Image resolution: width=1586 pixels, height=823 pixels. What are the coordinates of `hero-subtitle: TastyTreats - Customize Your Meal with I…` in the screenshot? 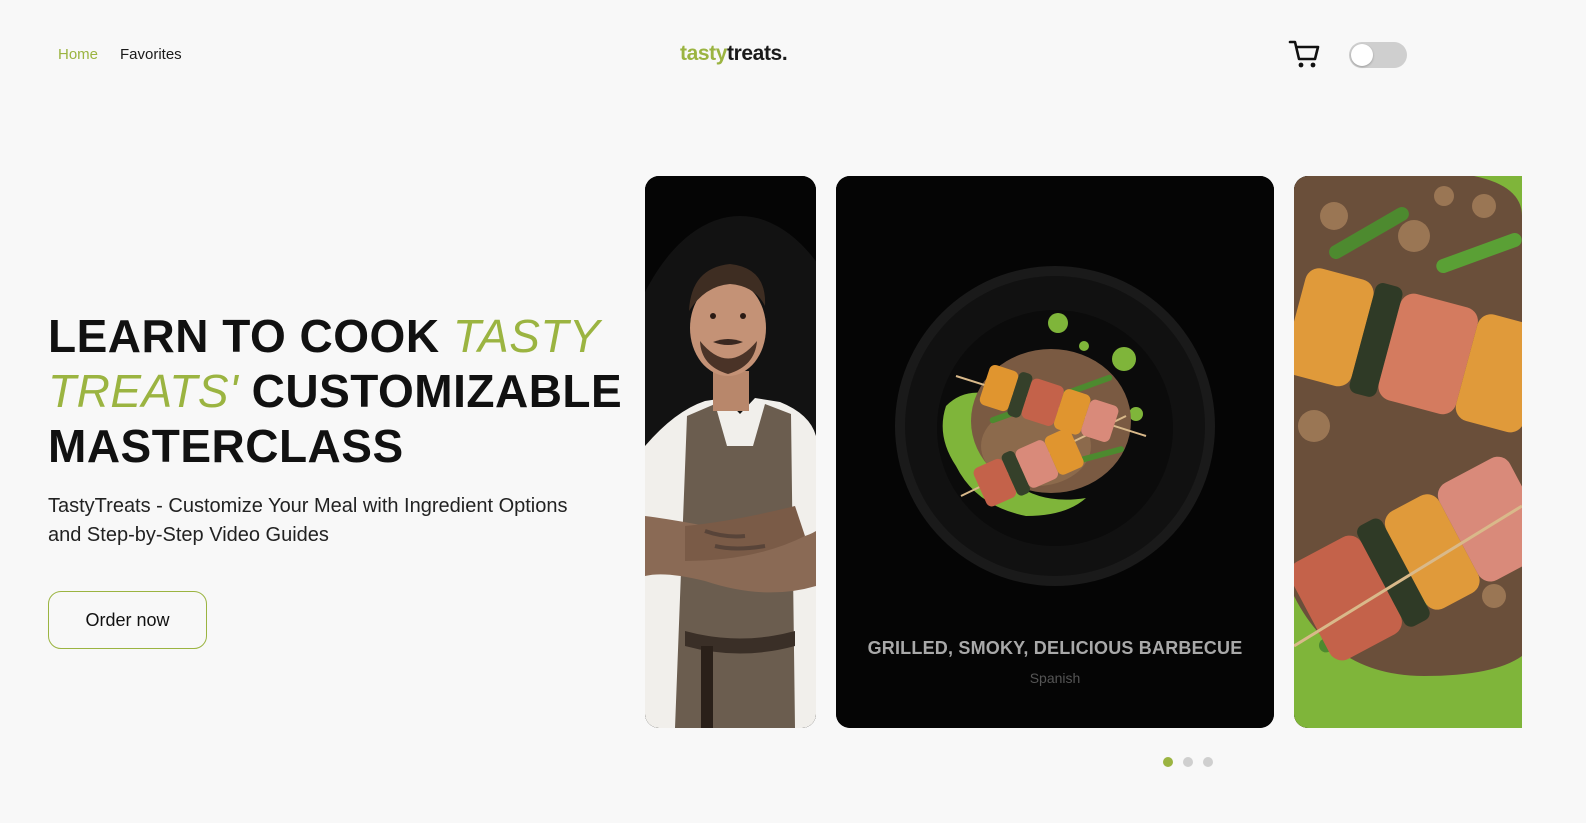 It's located at (308, 520).